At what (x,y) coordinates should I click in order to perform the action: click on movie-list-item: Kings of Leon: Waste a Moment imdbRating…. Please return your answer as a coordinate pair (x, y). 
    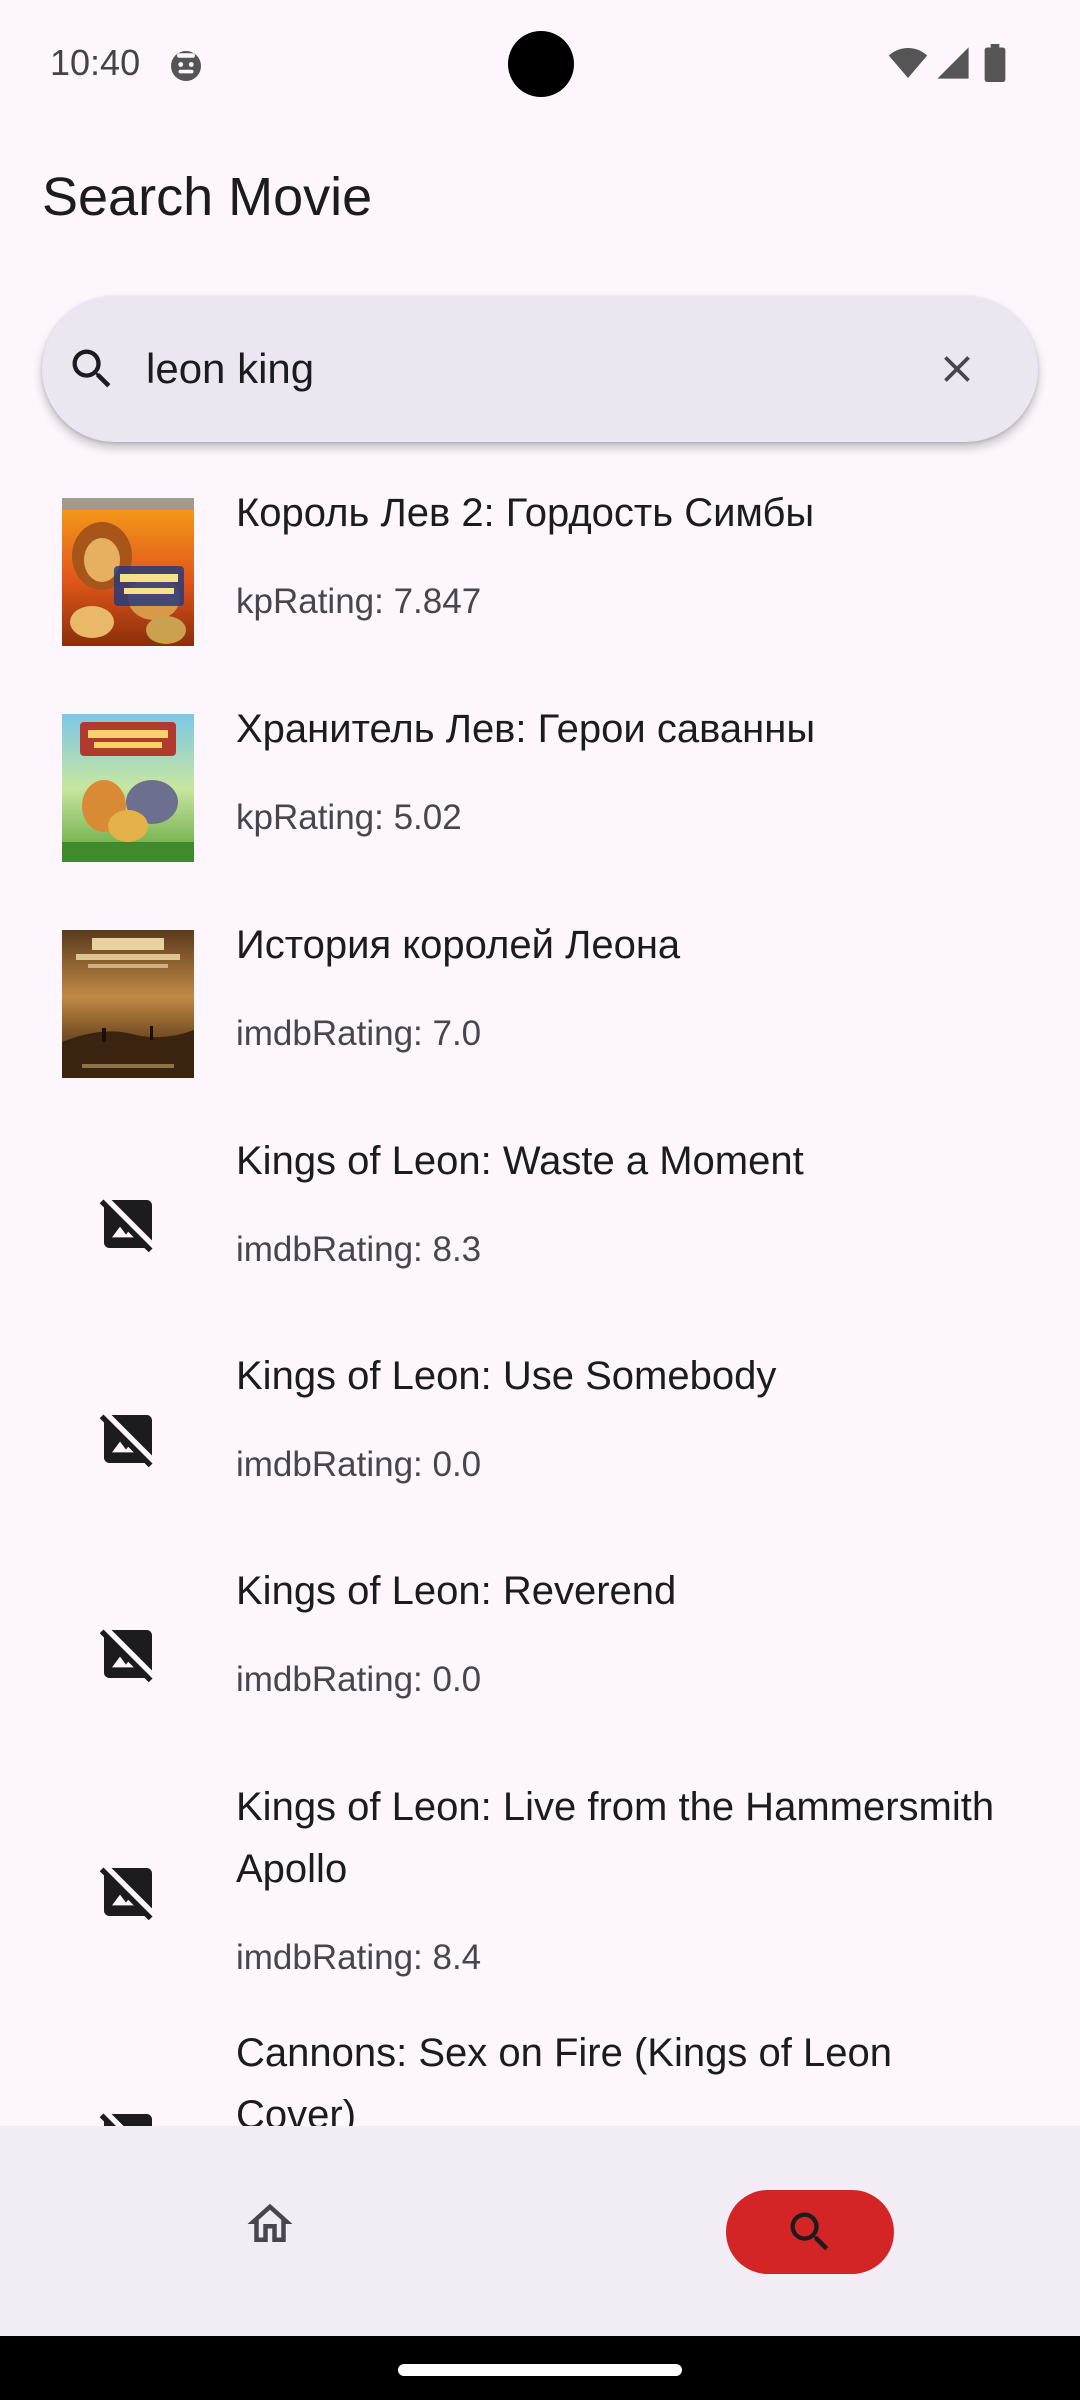
    Looking at the image, I should click on (540, 1226).